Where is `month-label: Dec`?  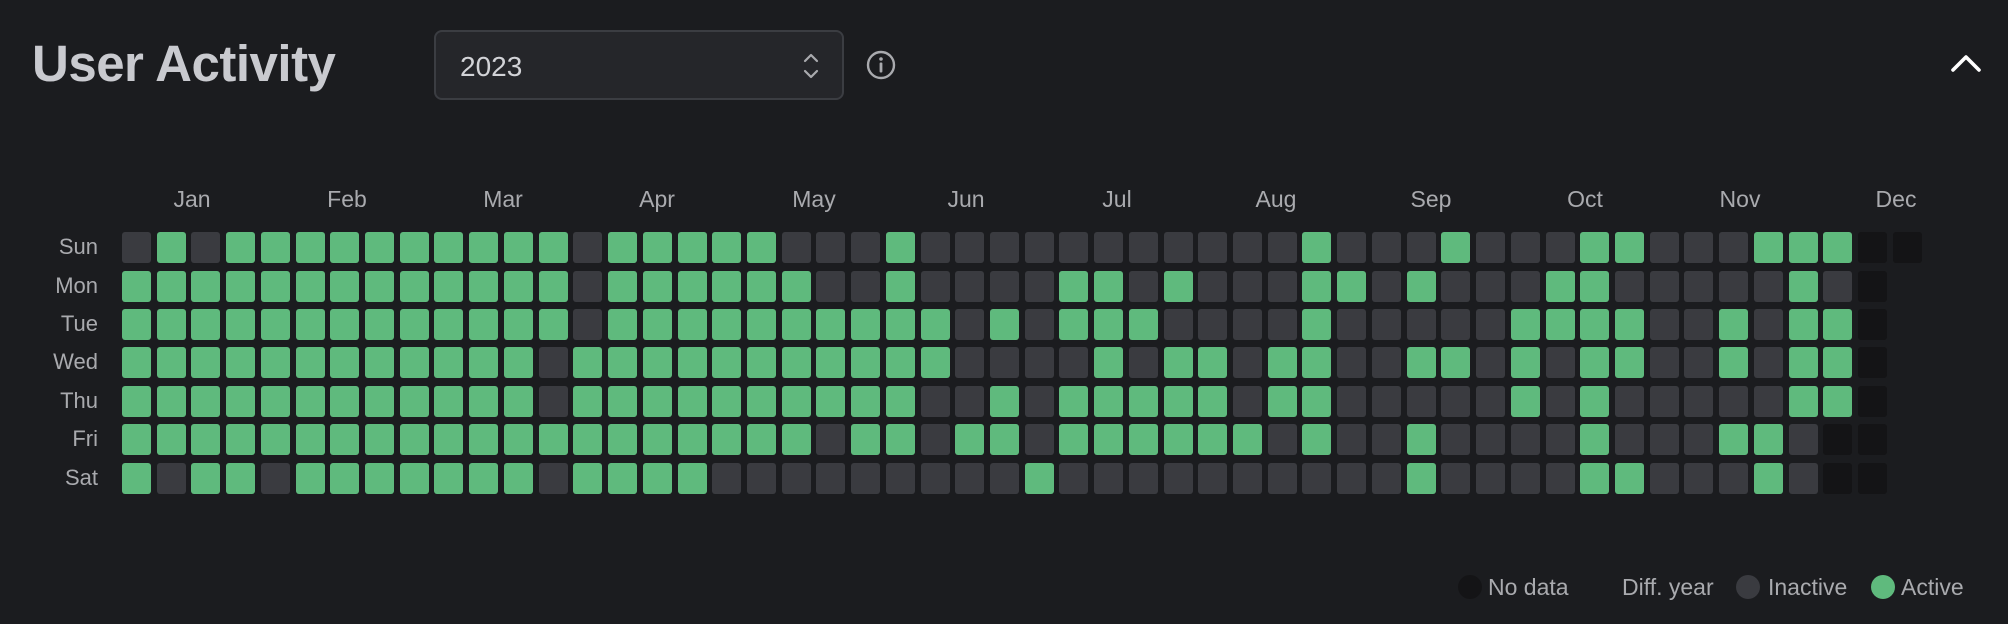
month-label: Dec is located at coordinates (1896, 199).